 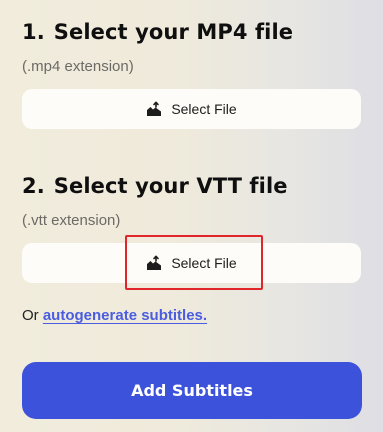 What do you see at coordinates (204, 263) in the screenshot?
I see `select-vtt-file-label: Select File` at bounding box center [204, 263].